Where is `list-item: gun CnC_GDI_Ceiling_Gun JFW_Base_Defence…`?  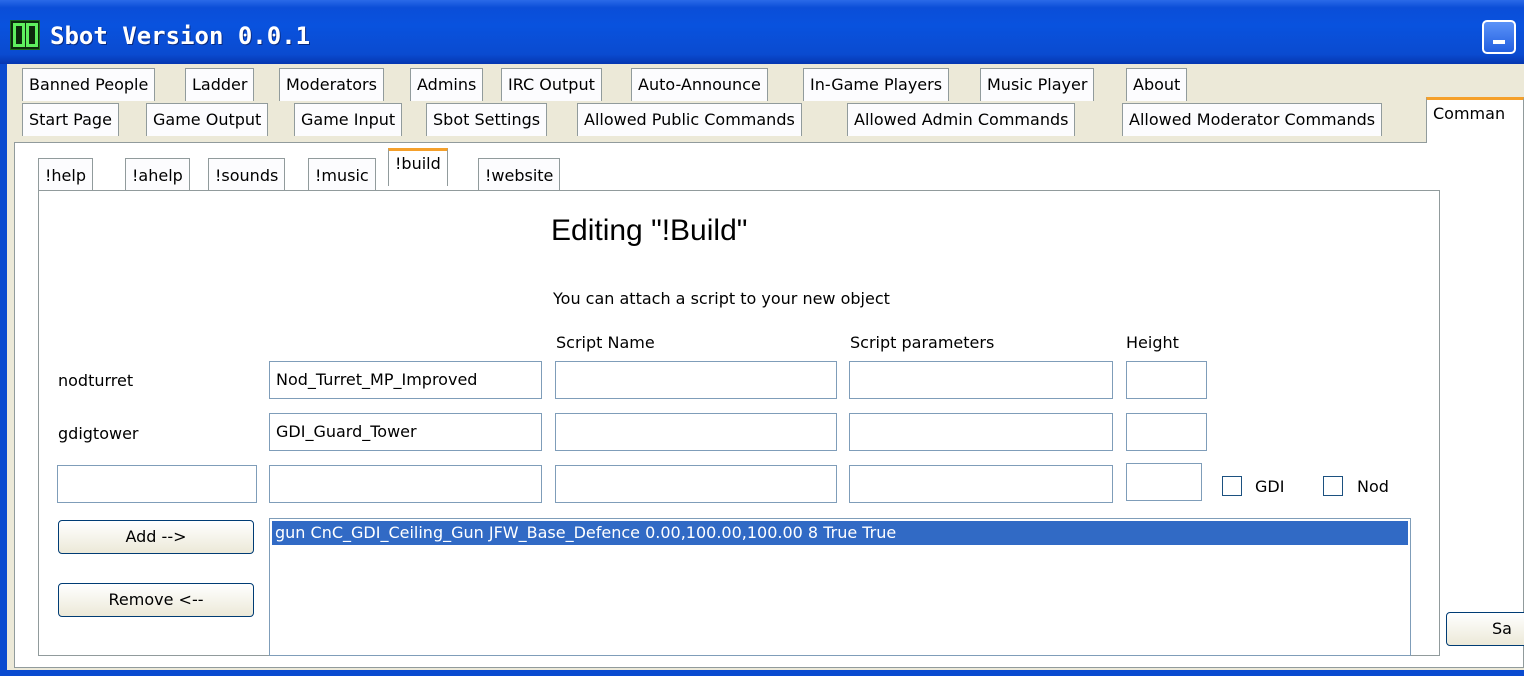 list-item: gun CnC_GDI_Ceiling_Gun JFW_Base_Defence… is located at coordinates (840, 533).